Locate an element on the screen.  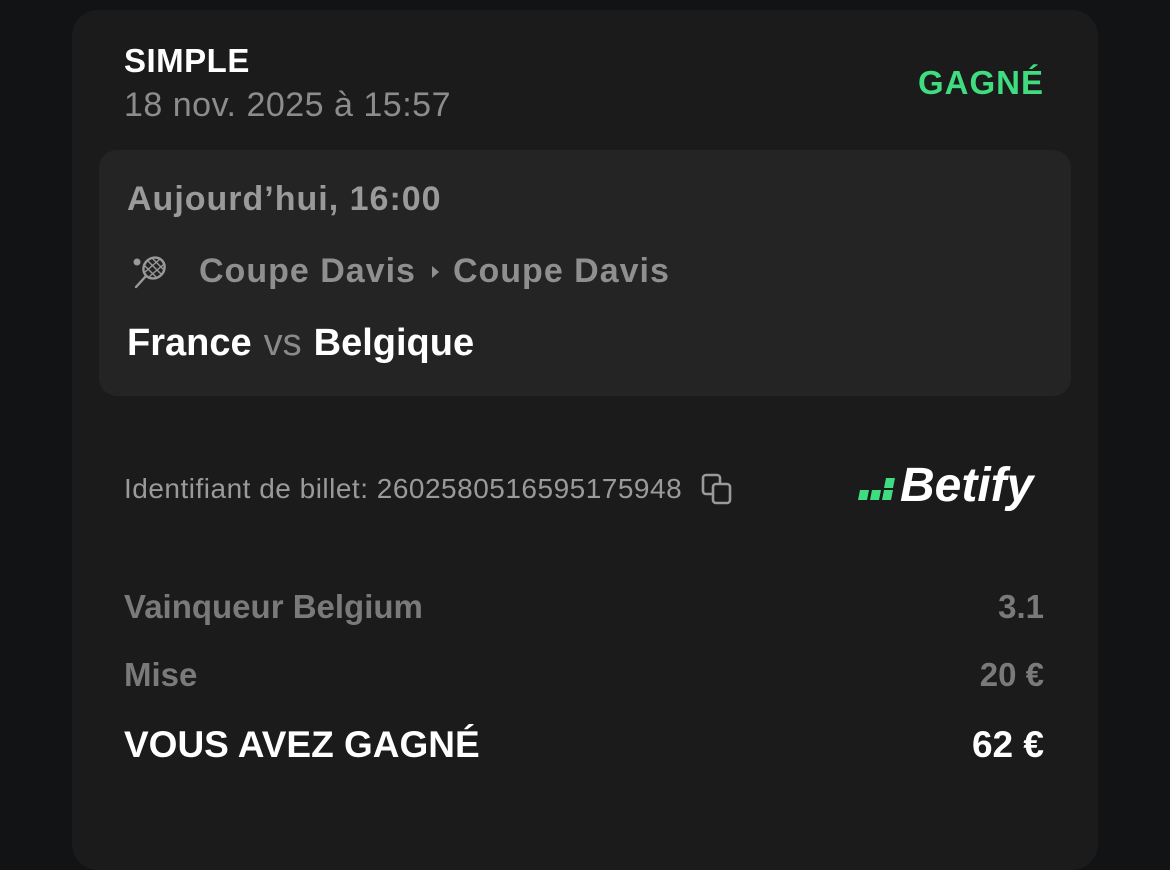
tennis-racket-icon is located at coordinates (149, 272).